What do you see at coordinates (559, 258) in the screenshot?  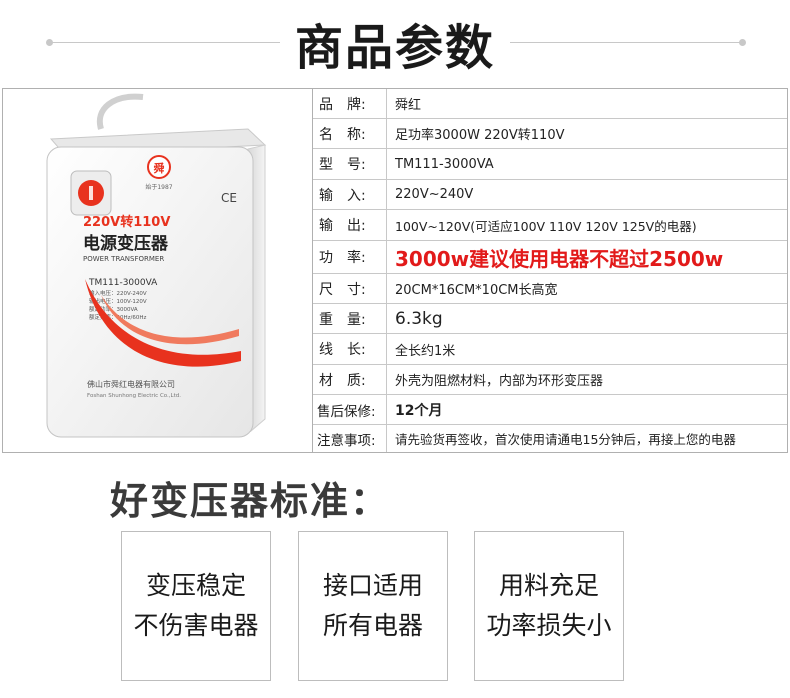 I see `spec-value-highlight: 3000w建议使用电器不超过2500w` at bounding box center [559, 258].